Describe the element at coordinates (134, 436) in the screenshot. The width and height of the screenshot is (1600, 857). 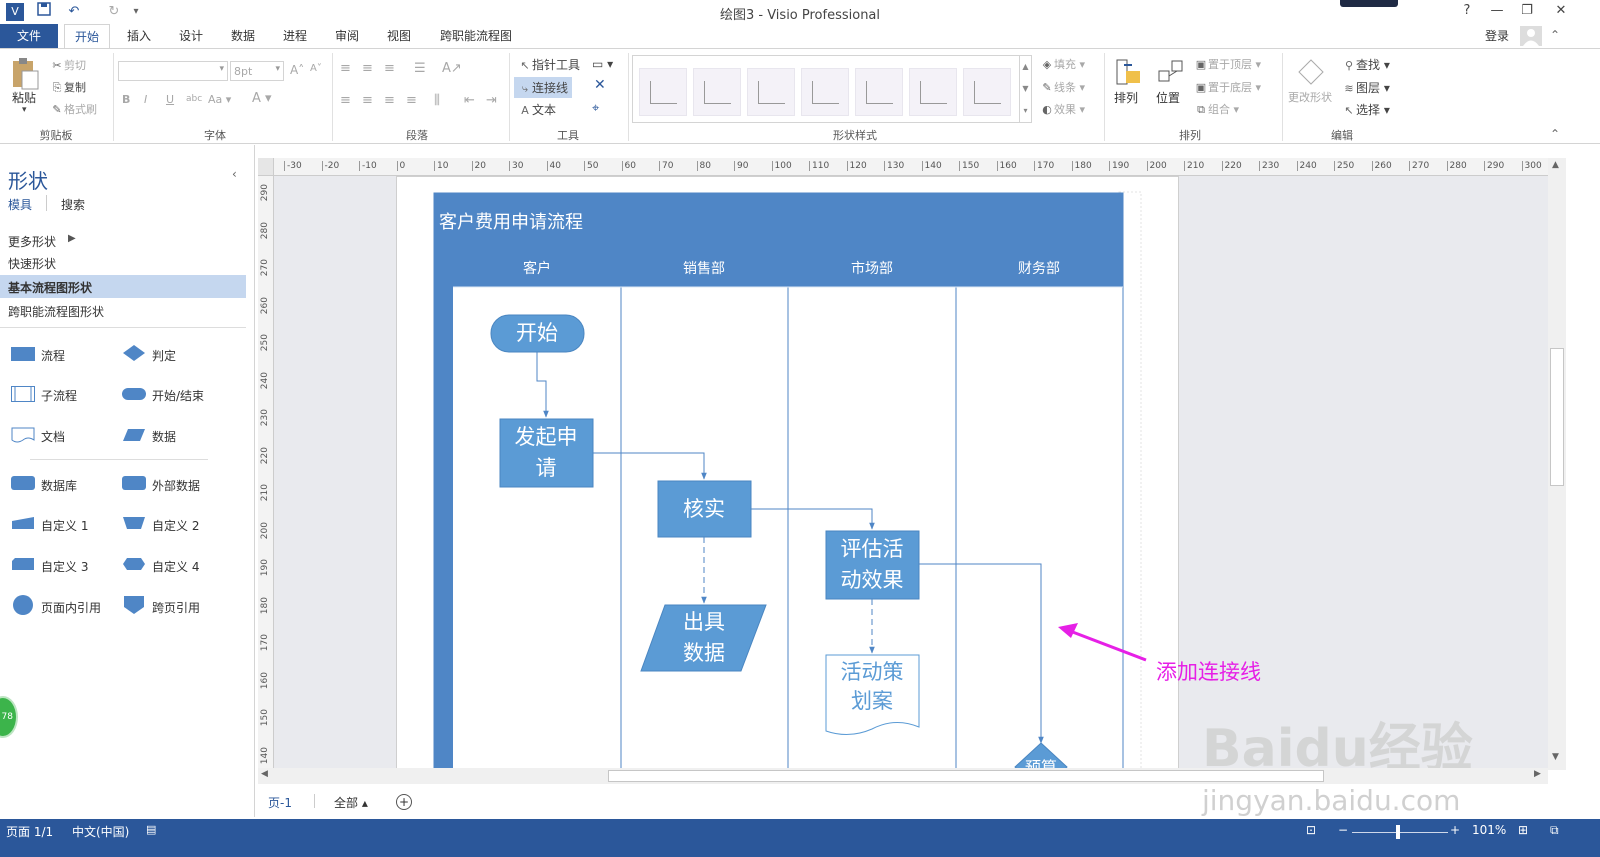
I see `data-shape-icon` at that location.